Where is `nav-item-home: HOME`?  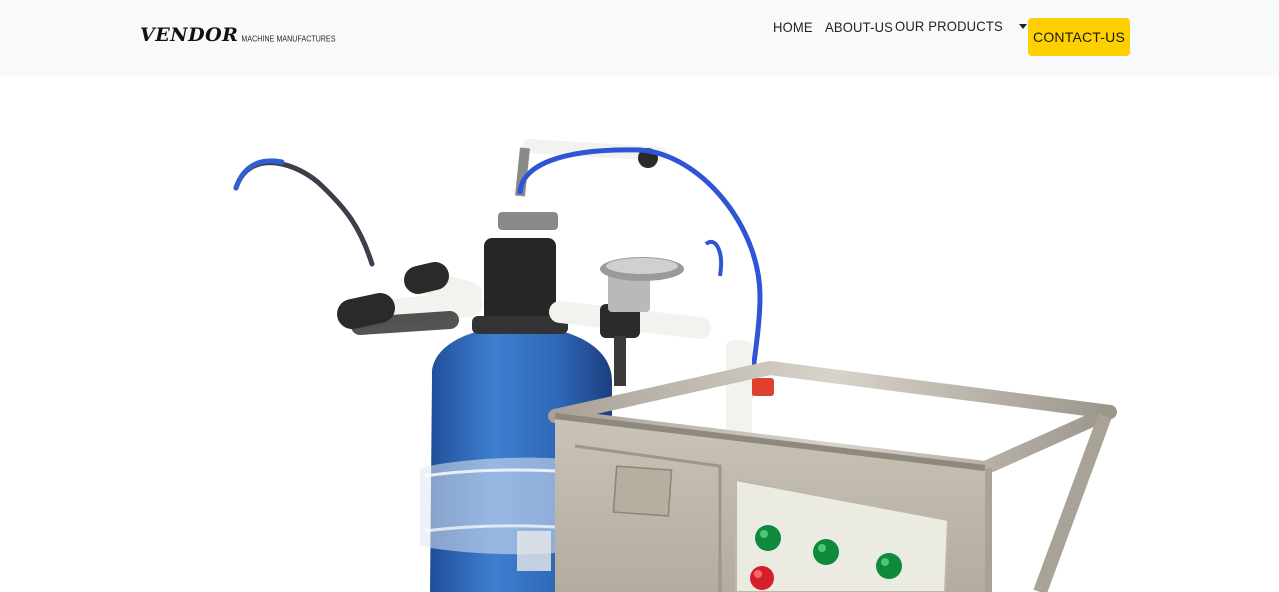
nav-item-home: HOME is located at coordinates (794, 27).